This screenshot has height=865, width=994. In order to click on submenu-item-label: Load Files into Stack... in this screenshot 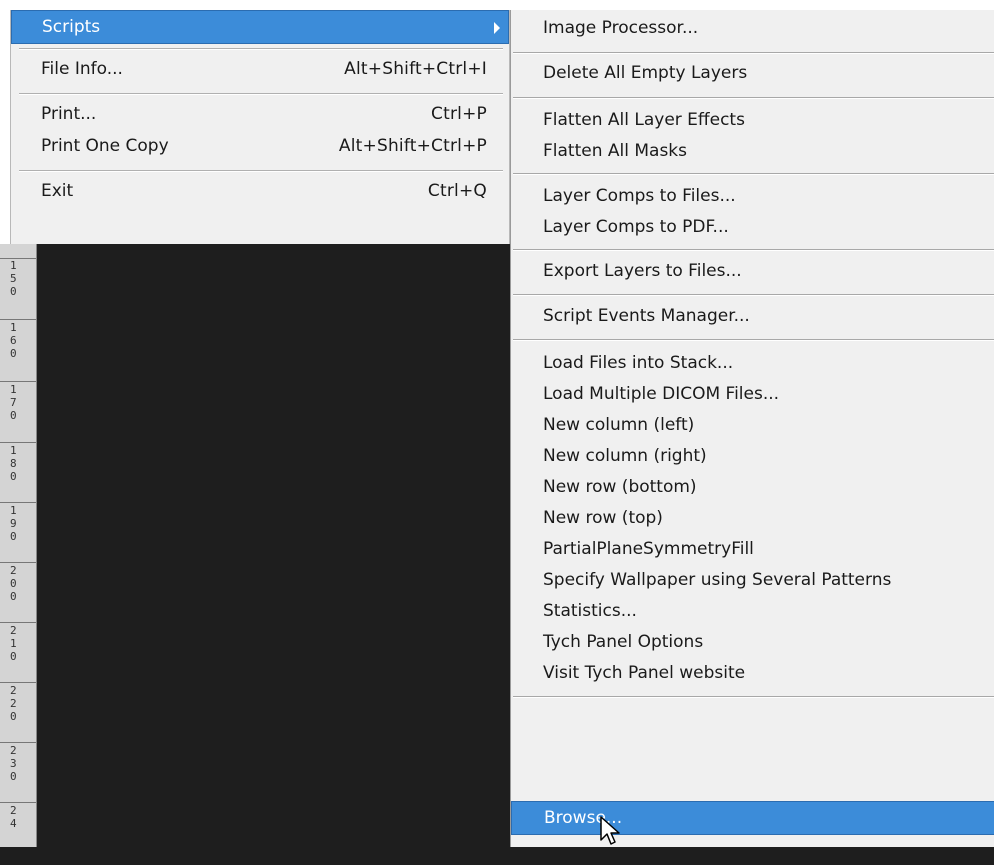, I will do `click(638, 363)`.